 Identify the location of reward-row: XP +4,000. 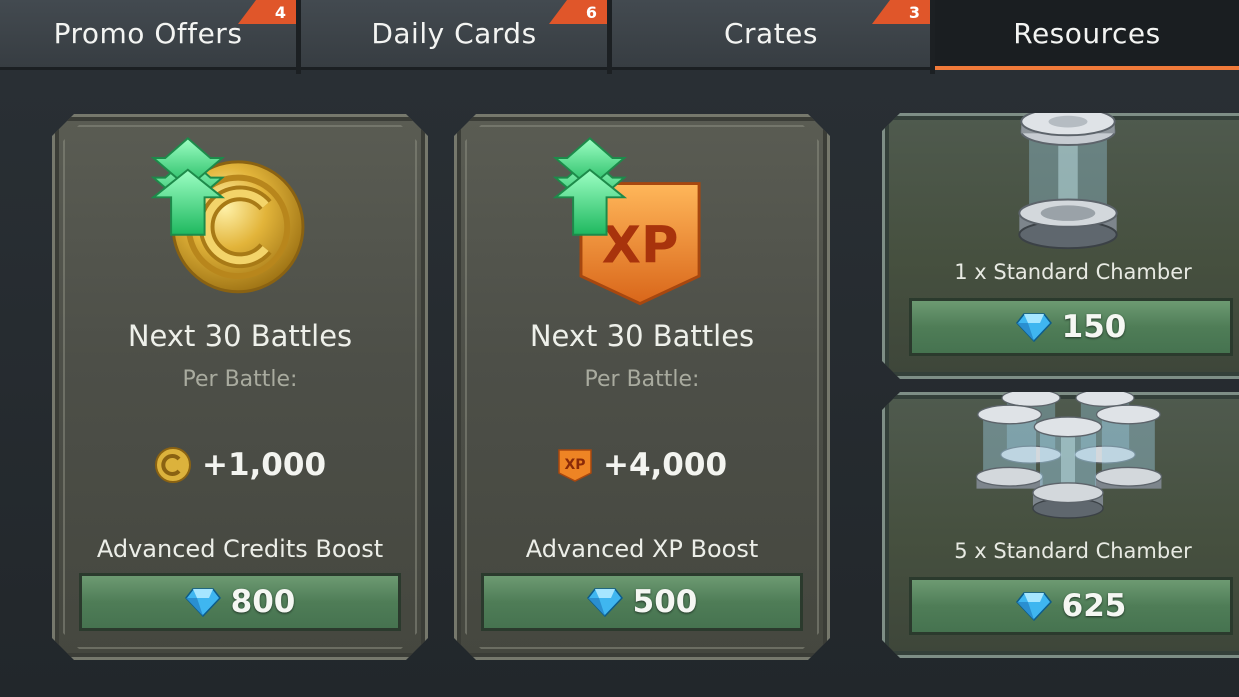
(642, 465).